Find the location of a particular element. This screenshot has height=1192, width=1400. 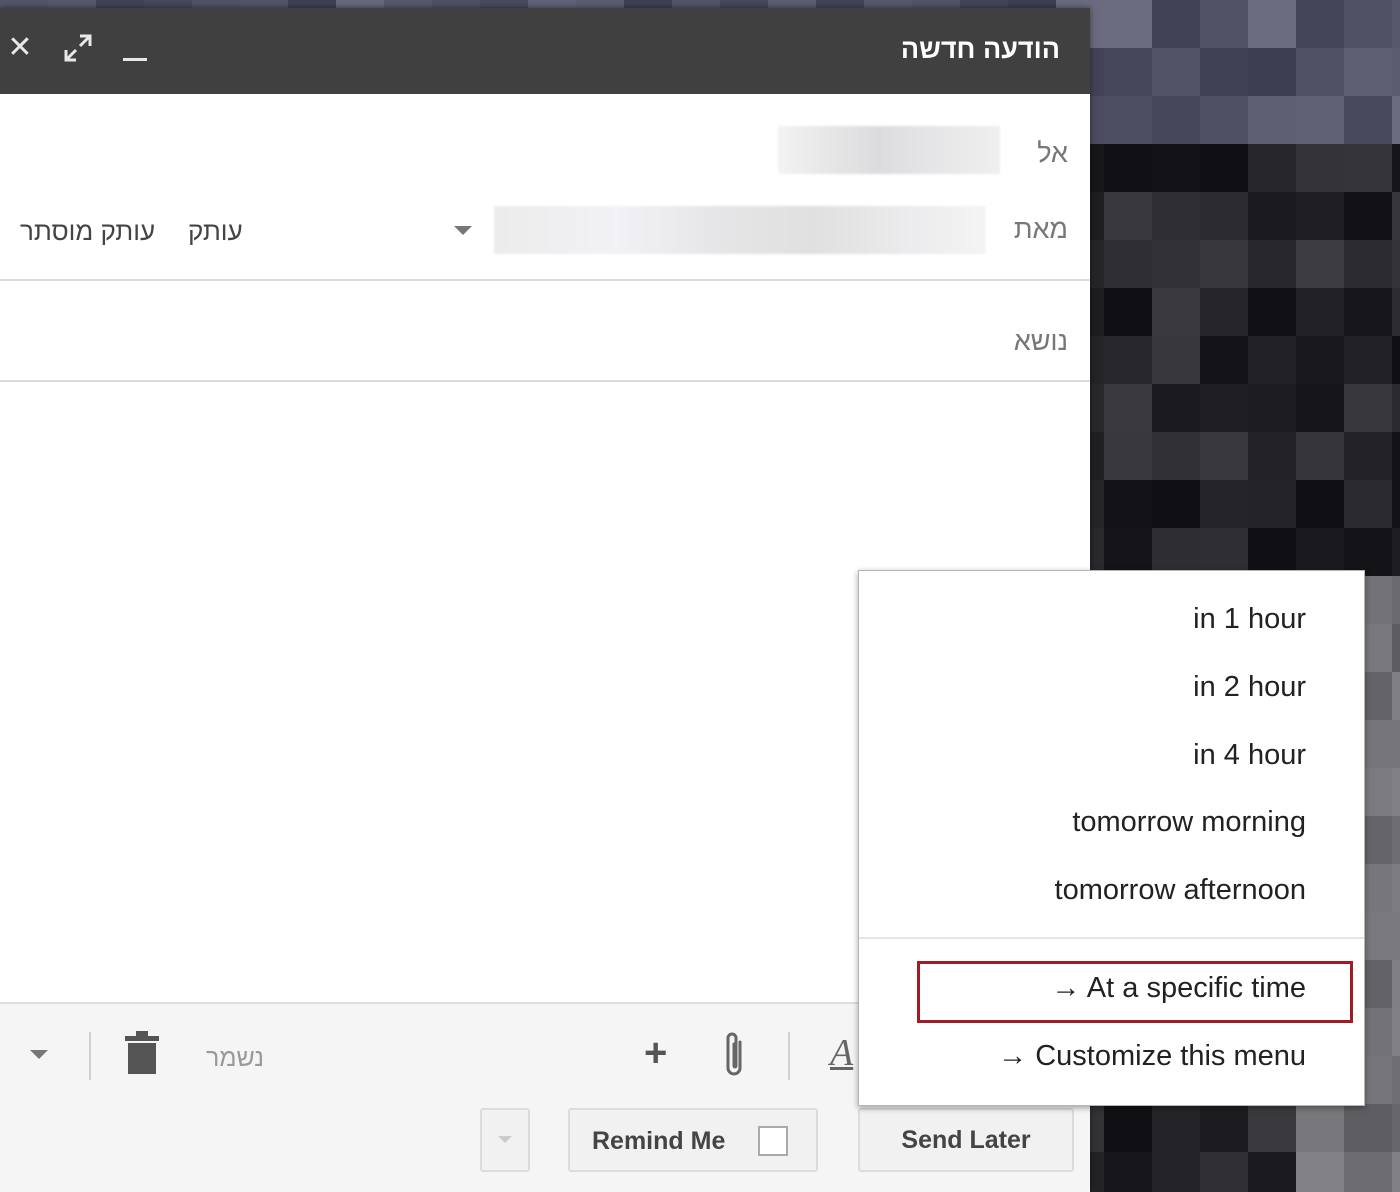

close-icon: ✕ is located at coordinates (20, 48).